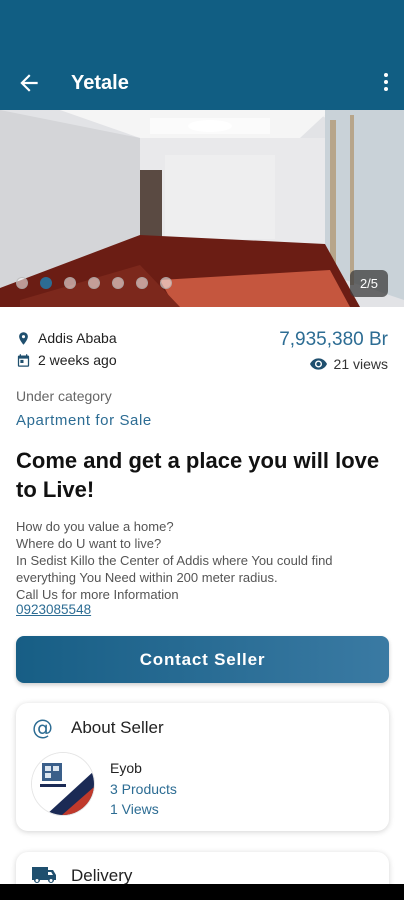 This screenshot has height=900, width=404. What do you see at coordinates (95, 526) in the screenshot?
I see `description-line: How do you value a home?` at bounding box center [95, 526].